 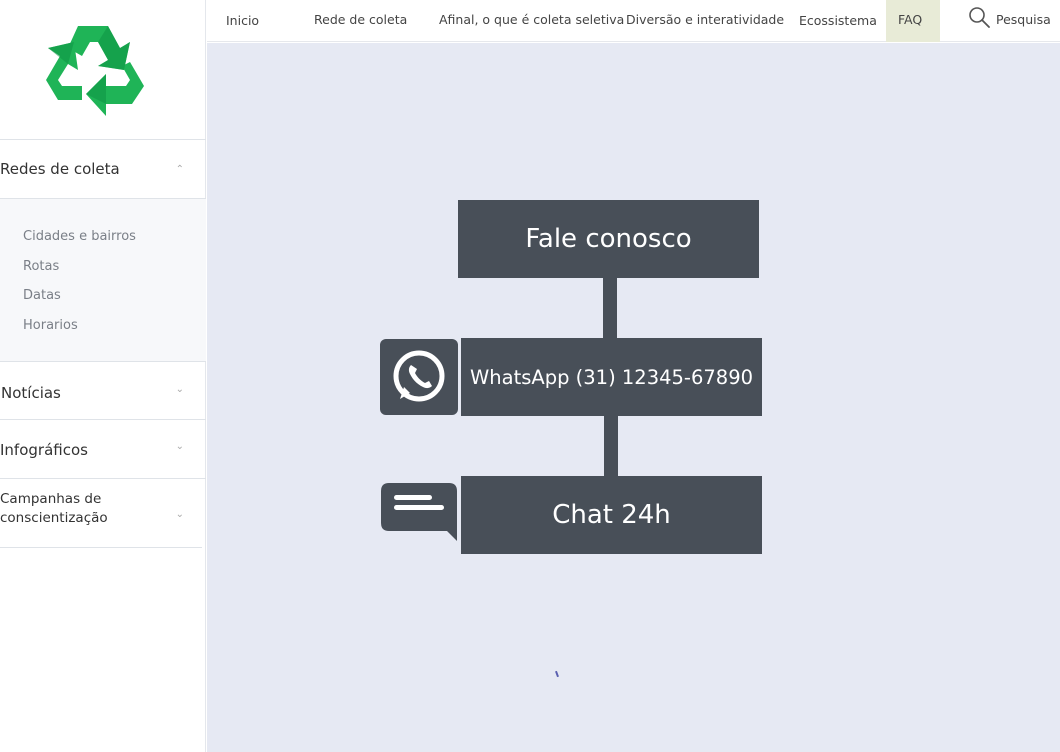 I want to click on whatsapp-button: WhatsApp (31) 12345-67890, so click(x=611, y=377).